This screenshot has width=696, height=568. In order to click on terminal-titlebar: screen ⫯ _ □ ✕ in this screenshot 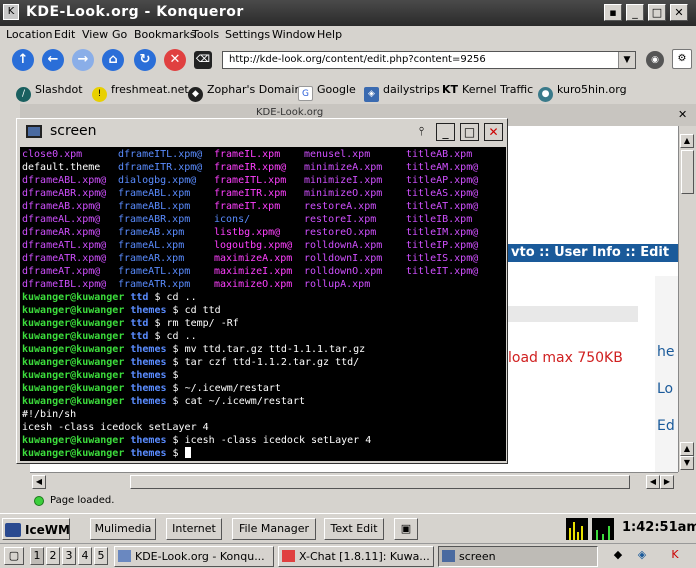, I will do `click(262, 132)`.